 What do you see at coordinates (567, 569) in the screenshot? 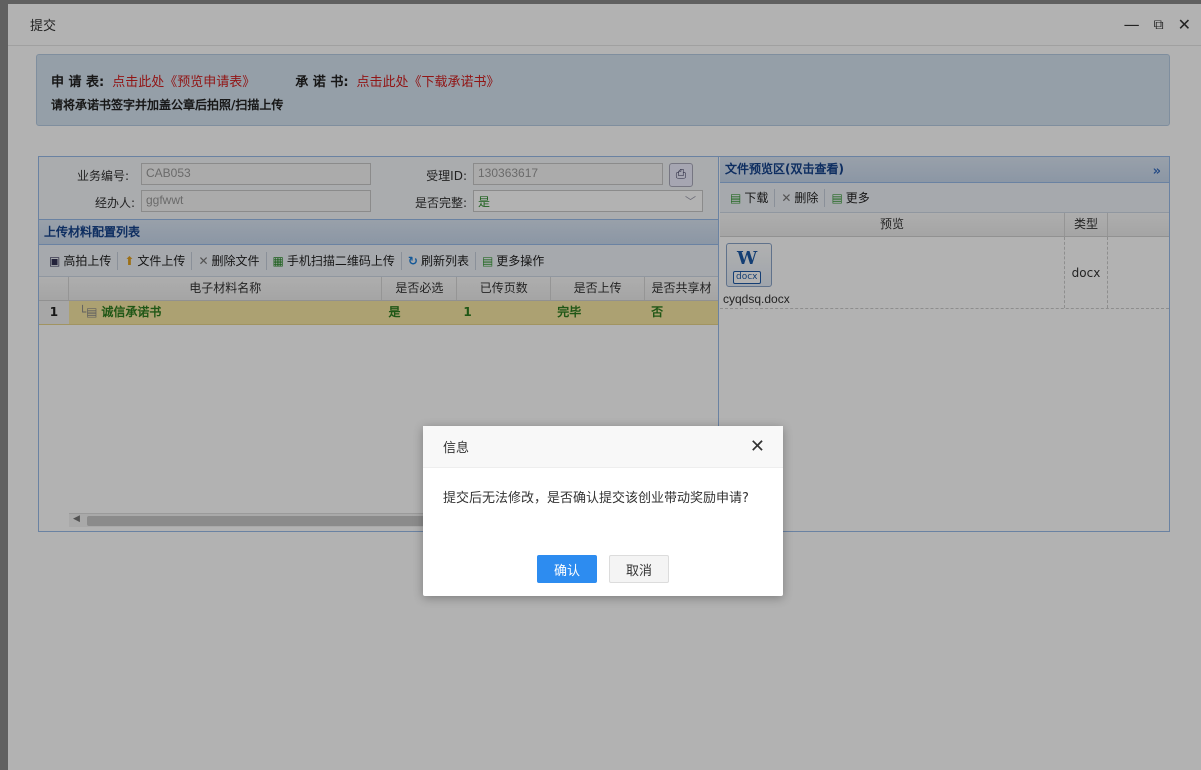
I see `confirm-button: 确认` at bounding box center [567, 569].